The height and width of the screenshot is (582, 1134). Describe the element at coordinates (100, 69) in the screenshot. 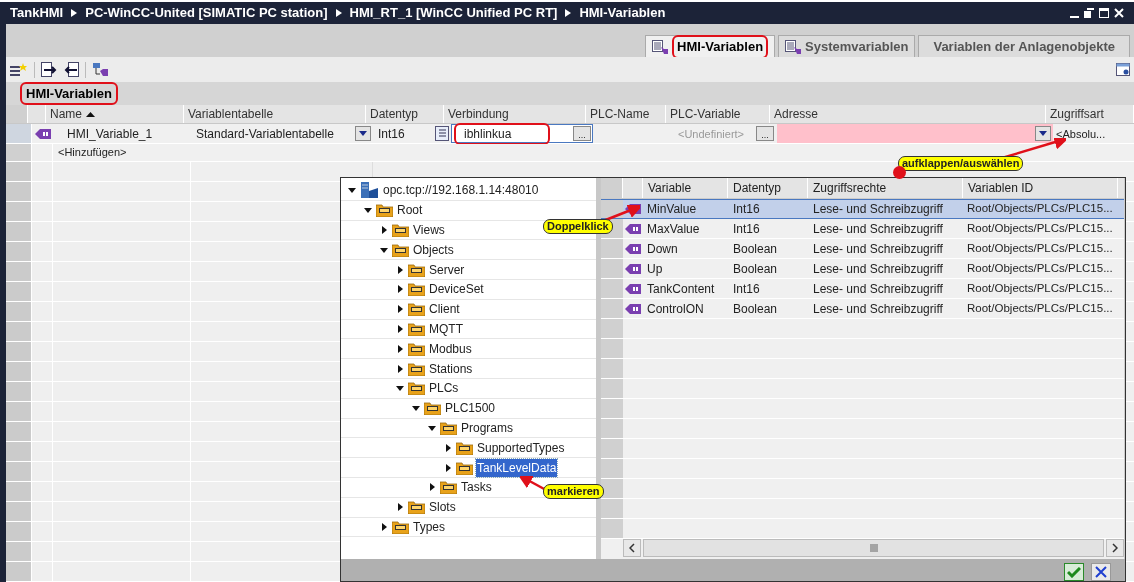

I see `variable-link-icon` at that location.